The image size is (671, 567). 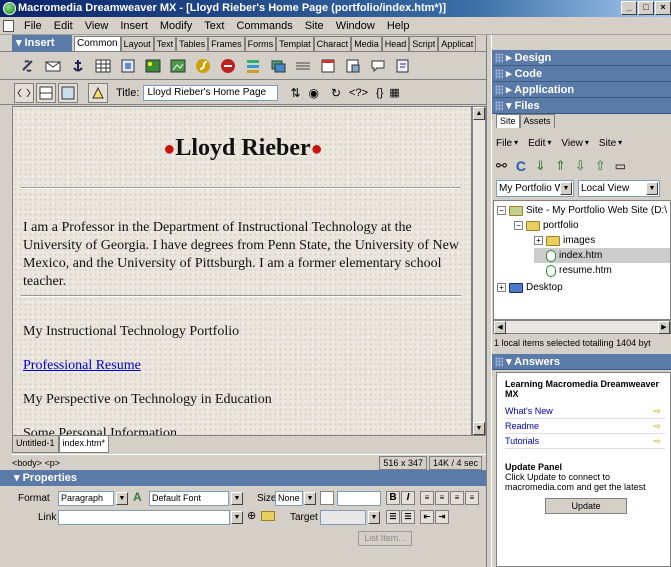 I want to click on menu-commands: Commands, so click(x=264, y=26).